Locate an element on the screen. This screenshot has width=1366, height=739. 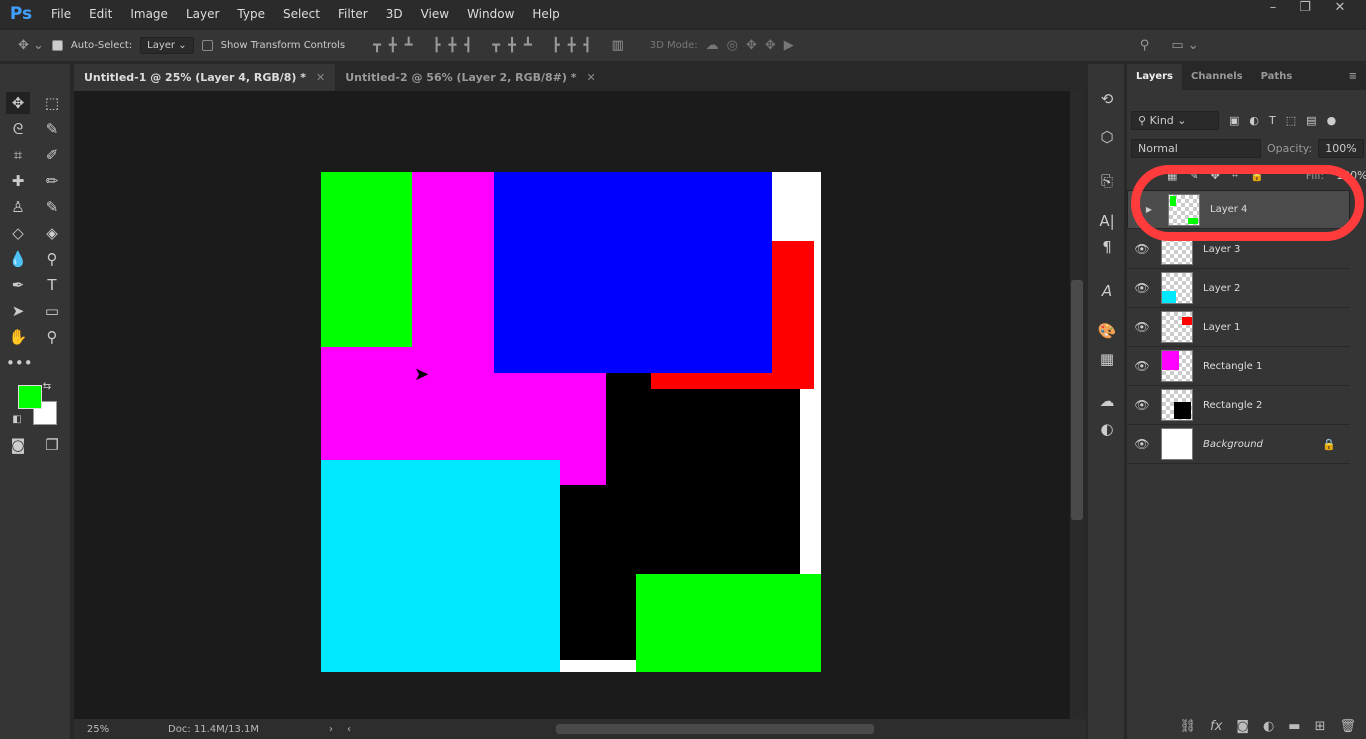
default-colors-icon: ◧ is located at coordinates (17, 420).